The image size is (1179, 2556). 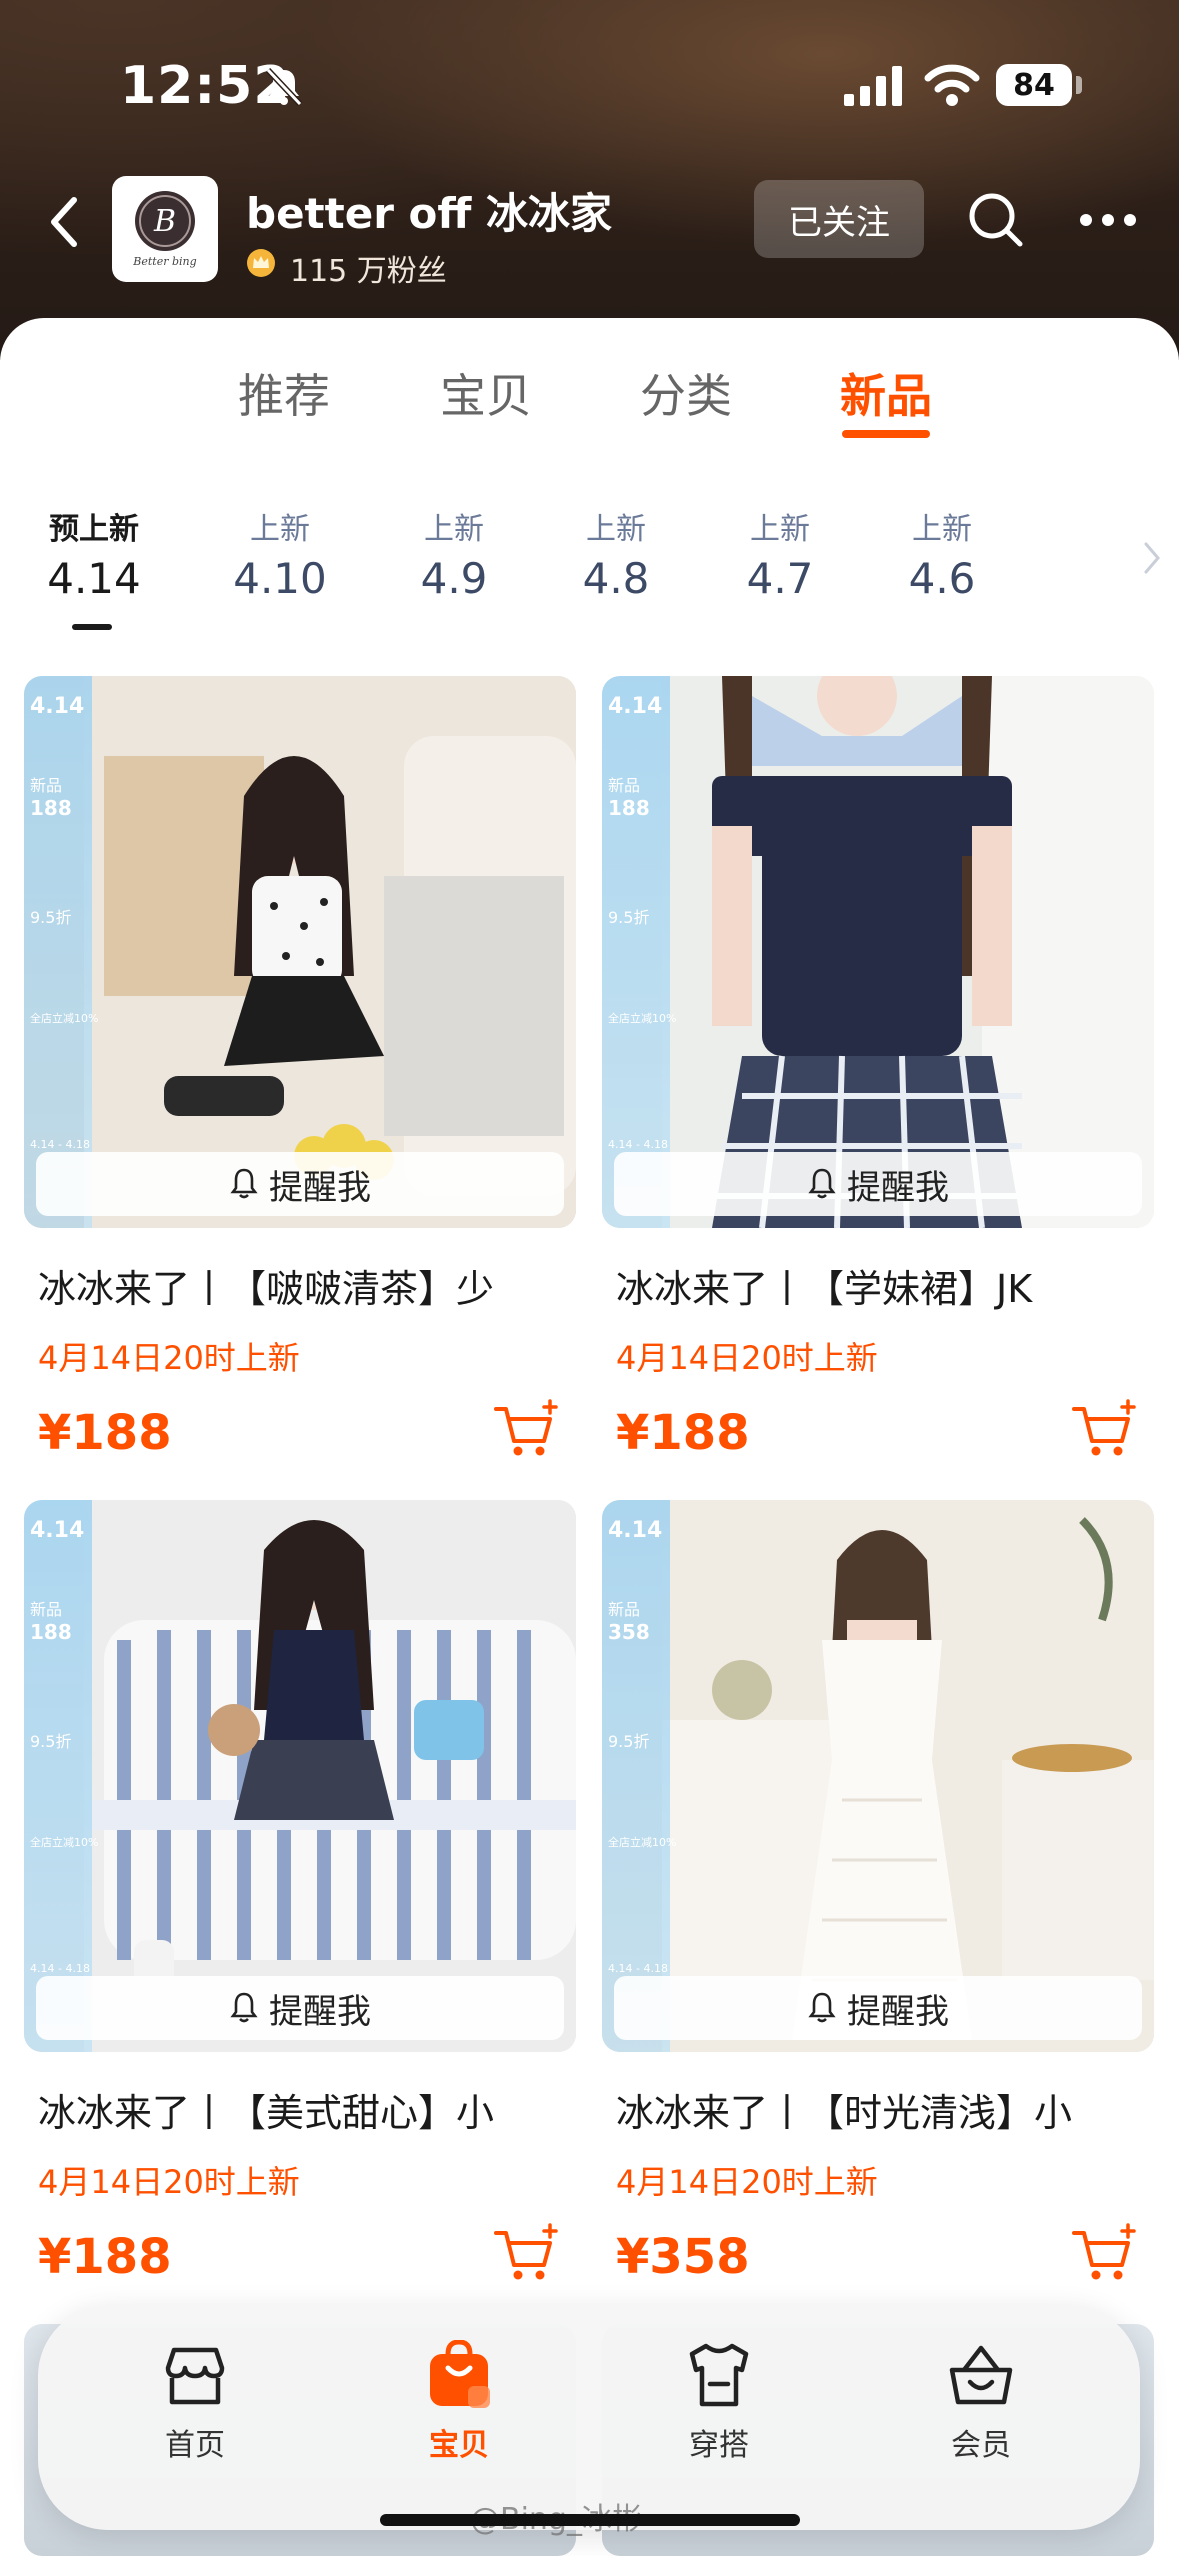 What do you see at coordinates (886, 393) in the screenshot?
I see `tab-new-arrivals: 新品` at bounding box center [886, 393].